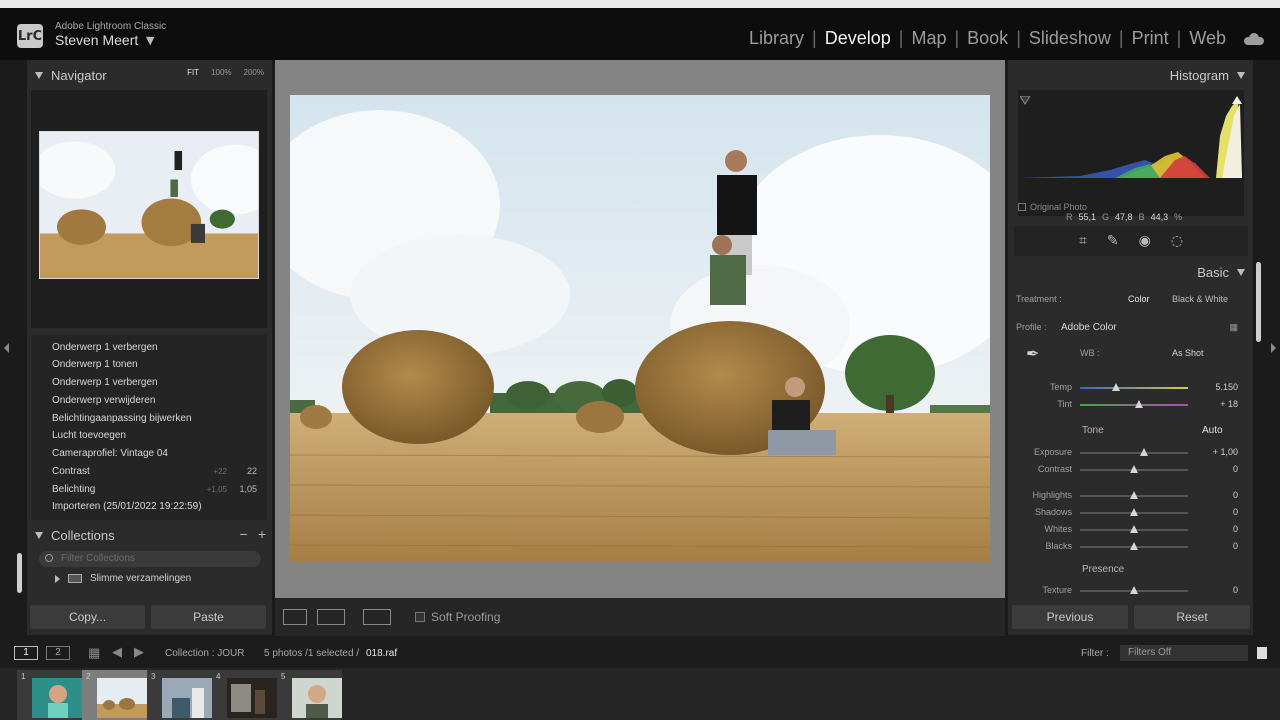  What do you see at coordinates (1254, 38) in the screenshot?
I see `cloud-icon` at bounding box center [1254, 38].